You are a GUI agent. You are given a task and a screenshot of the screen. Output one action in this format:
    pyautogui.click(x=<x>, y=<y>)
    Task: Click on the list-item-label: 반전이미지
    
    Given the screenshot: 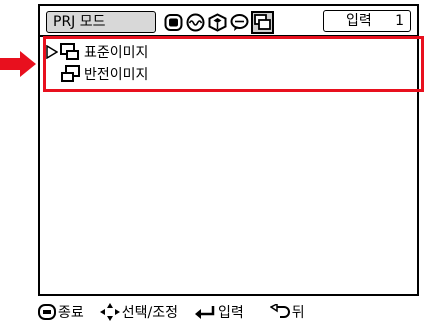 What is the action you would take?
    pyautogui.click(x=116, y=75)
    